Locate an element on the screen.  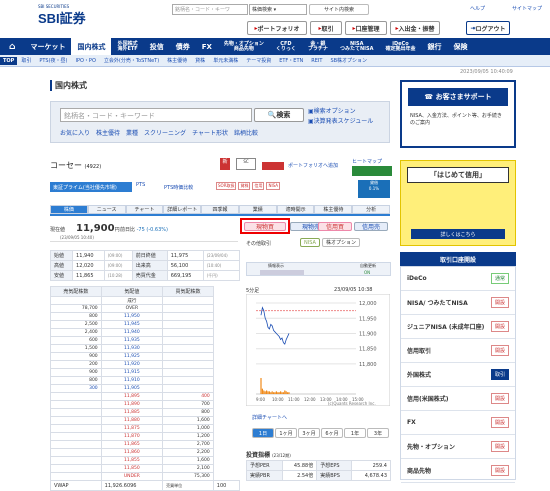
account-row-6: FX 開設 is located at coordinates (458, 423).